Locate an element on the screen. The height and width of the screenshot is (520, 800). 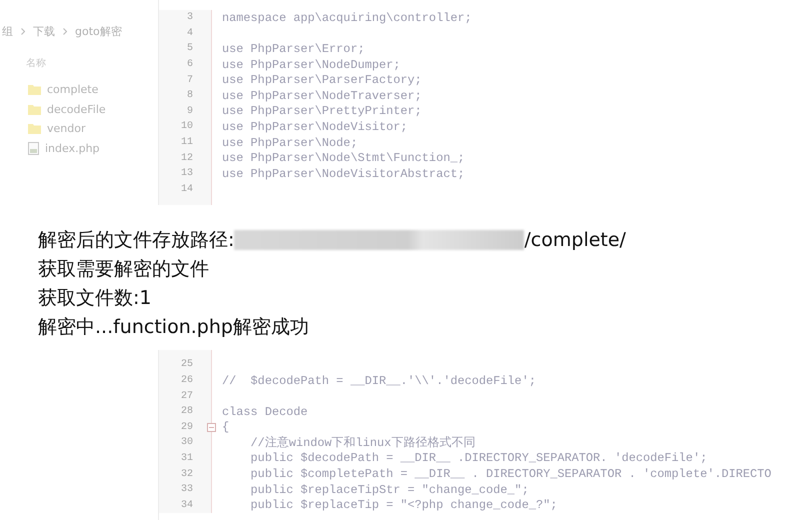
line-number: 11 is located at coordinates (187, 142).